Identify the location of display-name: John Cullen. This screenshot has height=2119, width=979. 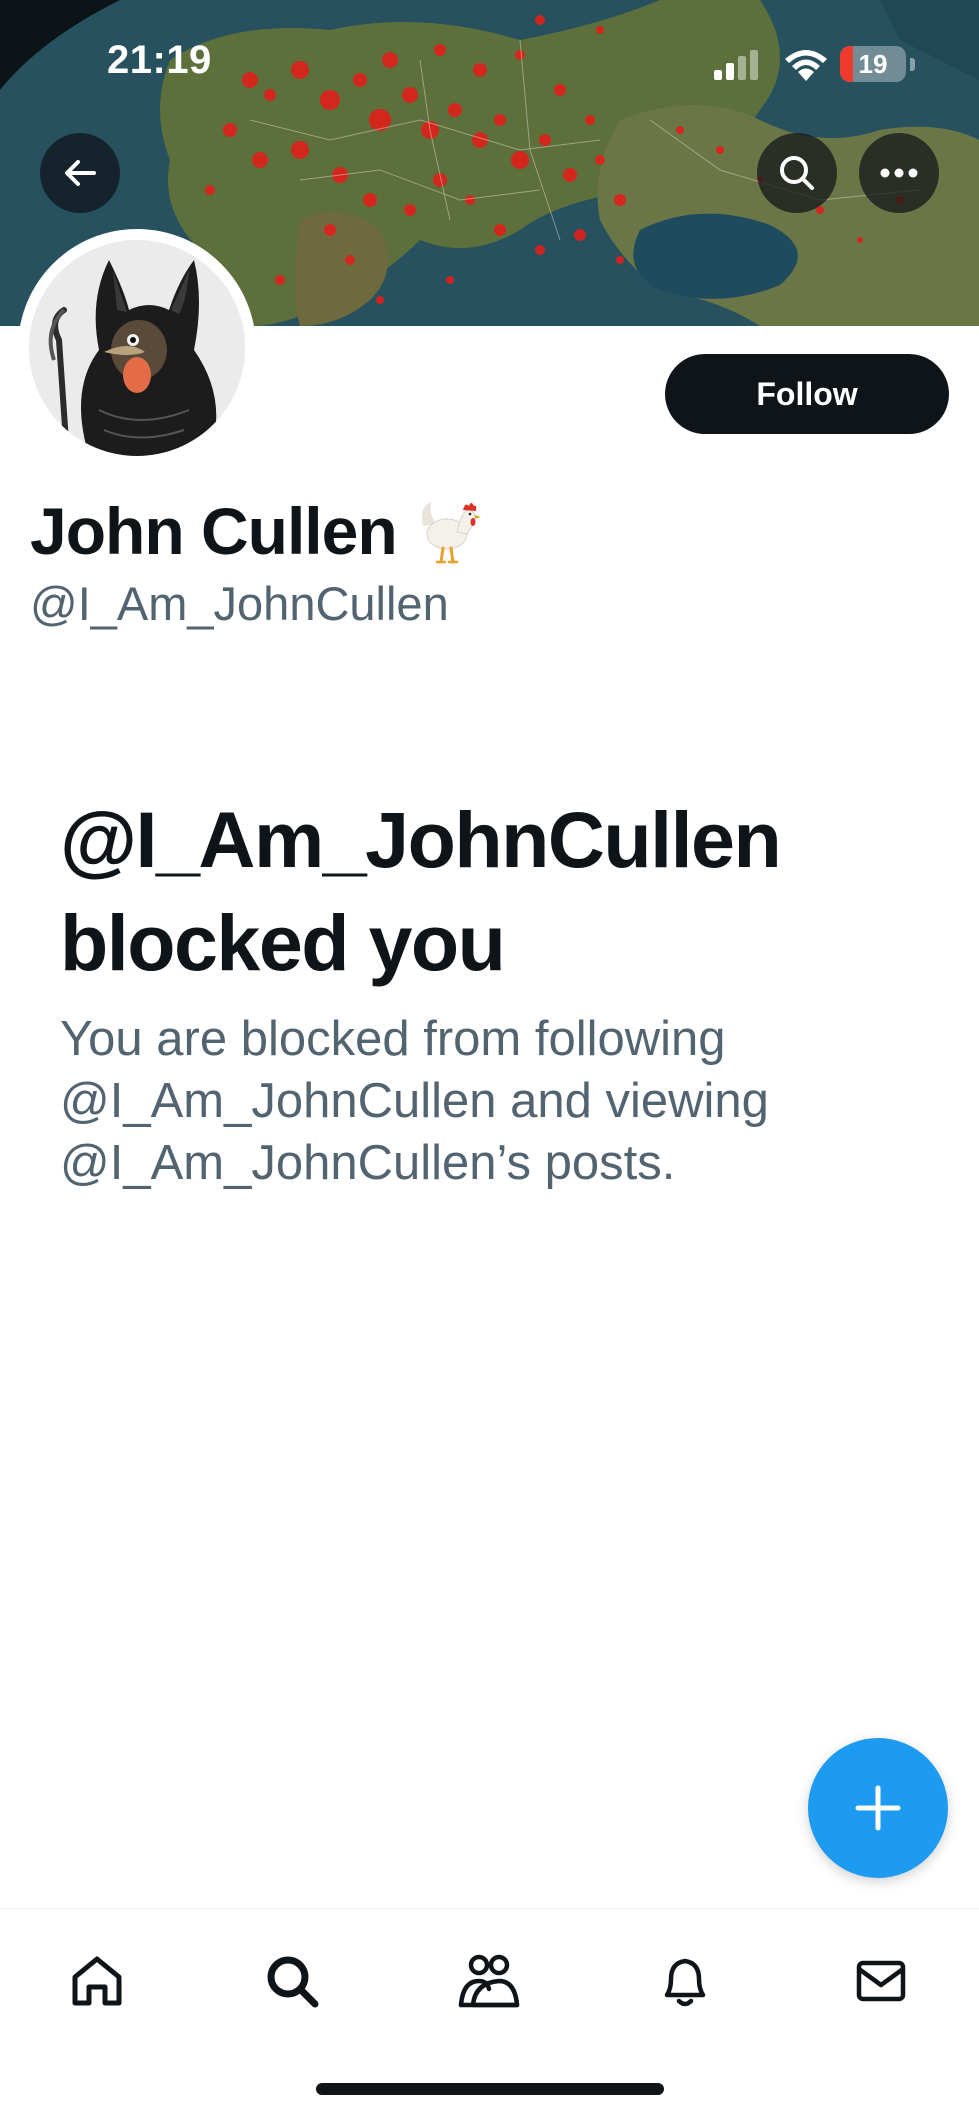
(214, 531).